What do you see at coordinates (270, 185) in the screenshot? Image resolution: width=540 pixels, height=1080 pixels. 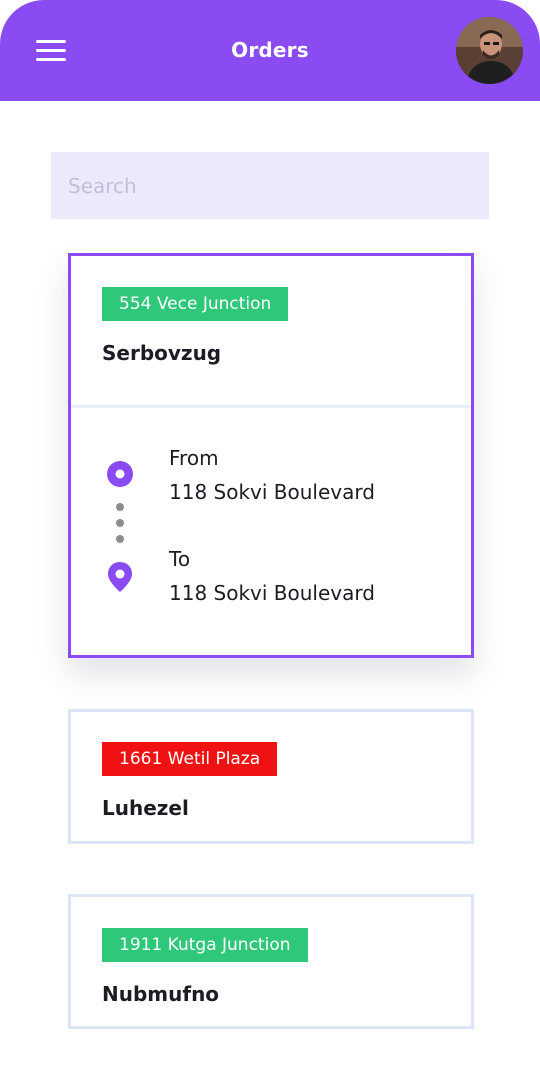 I see `search-input` at bounding box center [270, 185].